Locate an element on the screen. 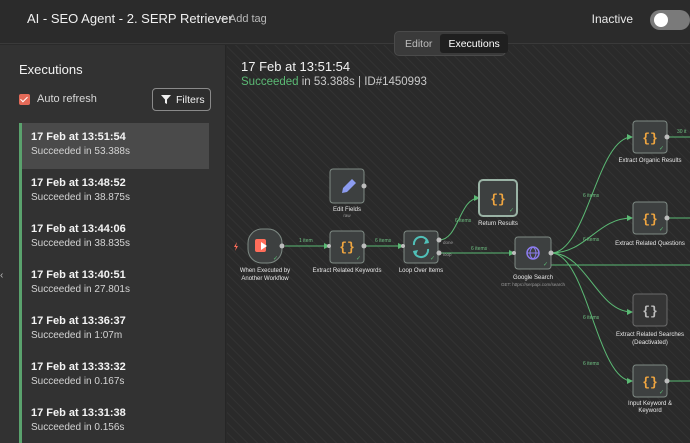  execution-summary: Succeeded in 53.388s | ID#1450993 is located at coordinates (334, 82).